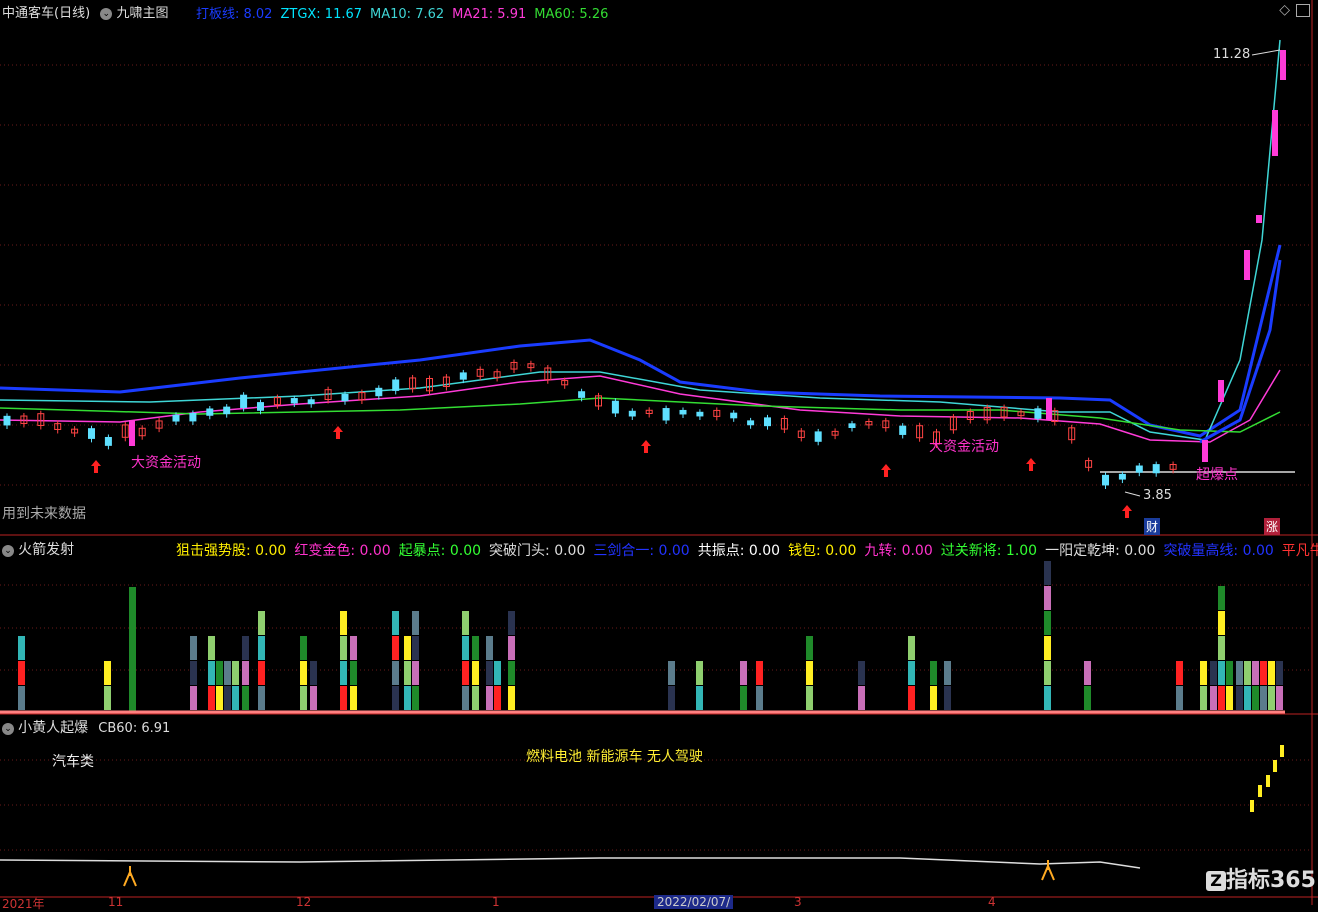 This screenshot has width=1318, height=912. Describe the element at coordinates (116, 902) in the screenshot. I see `x-axis-label: 11` at that location.